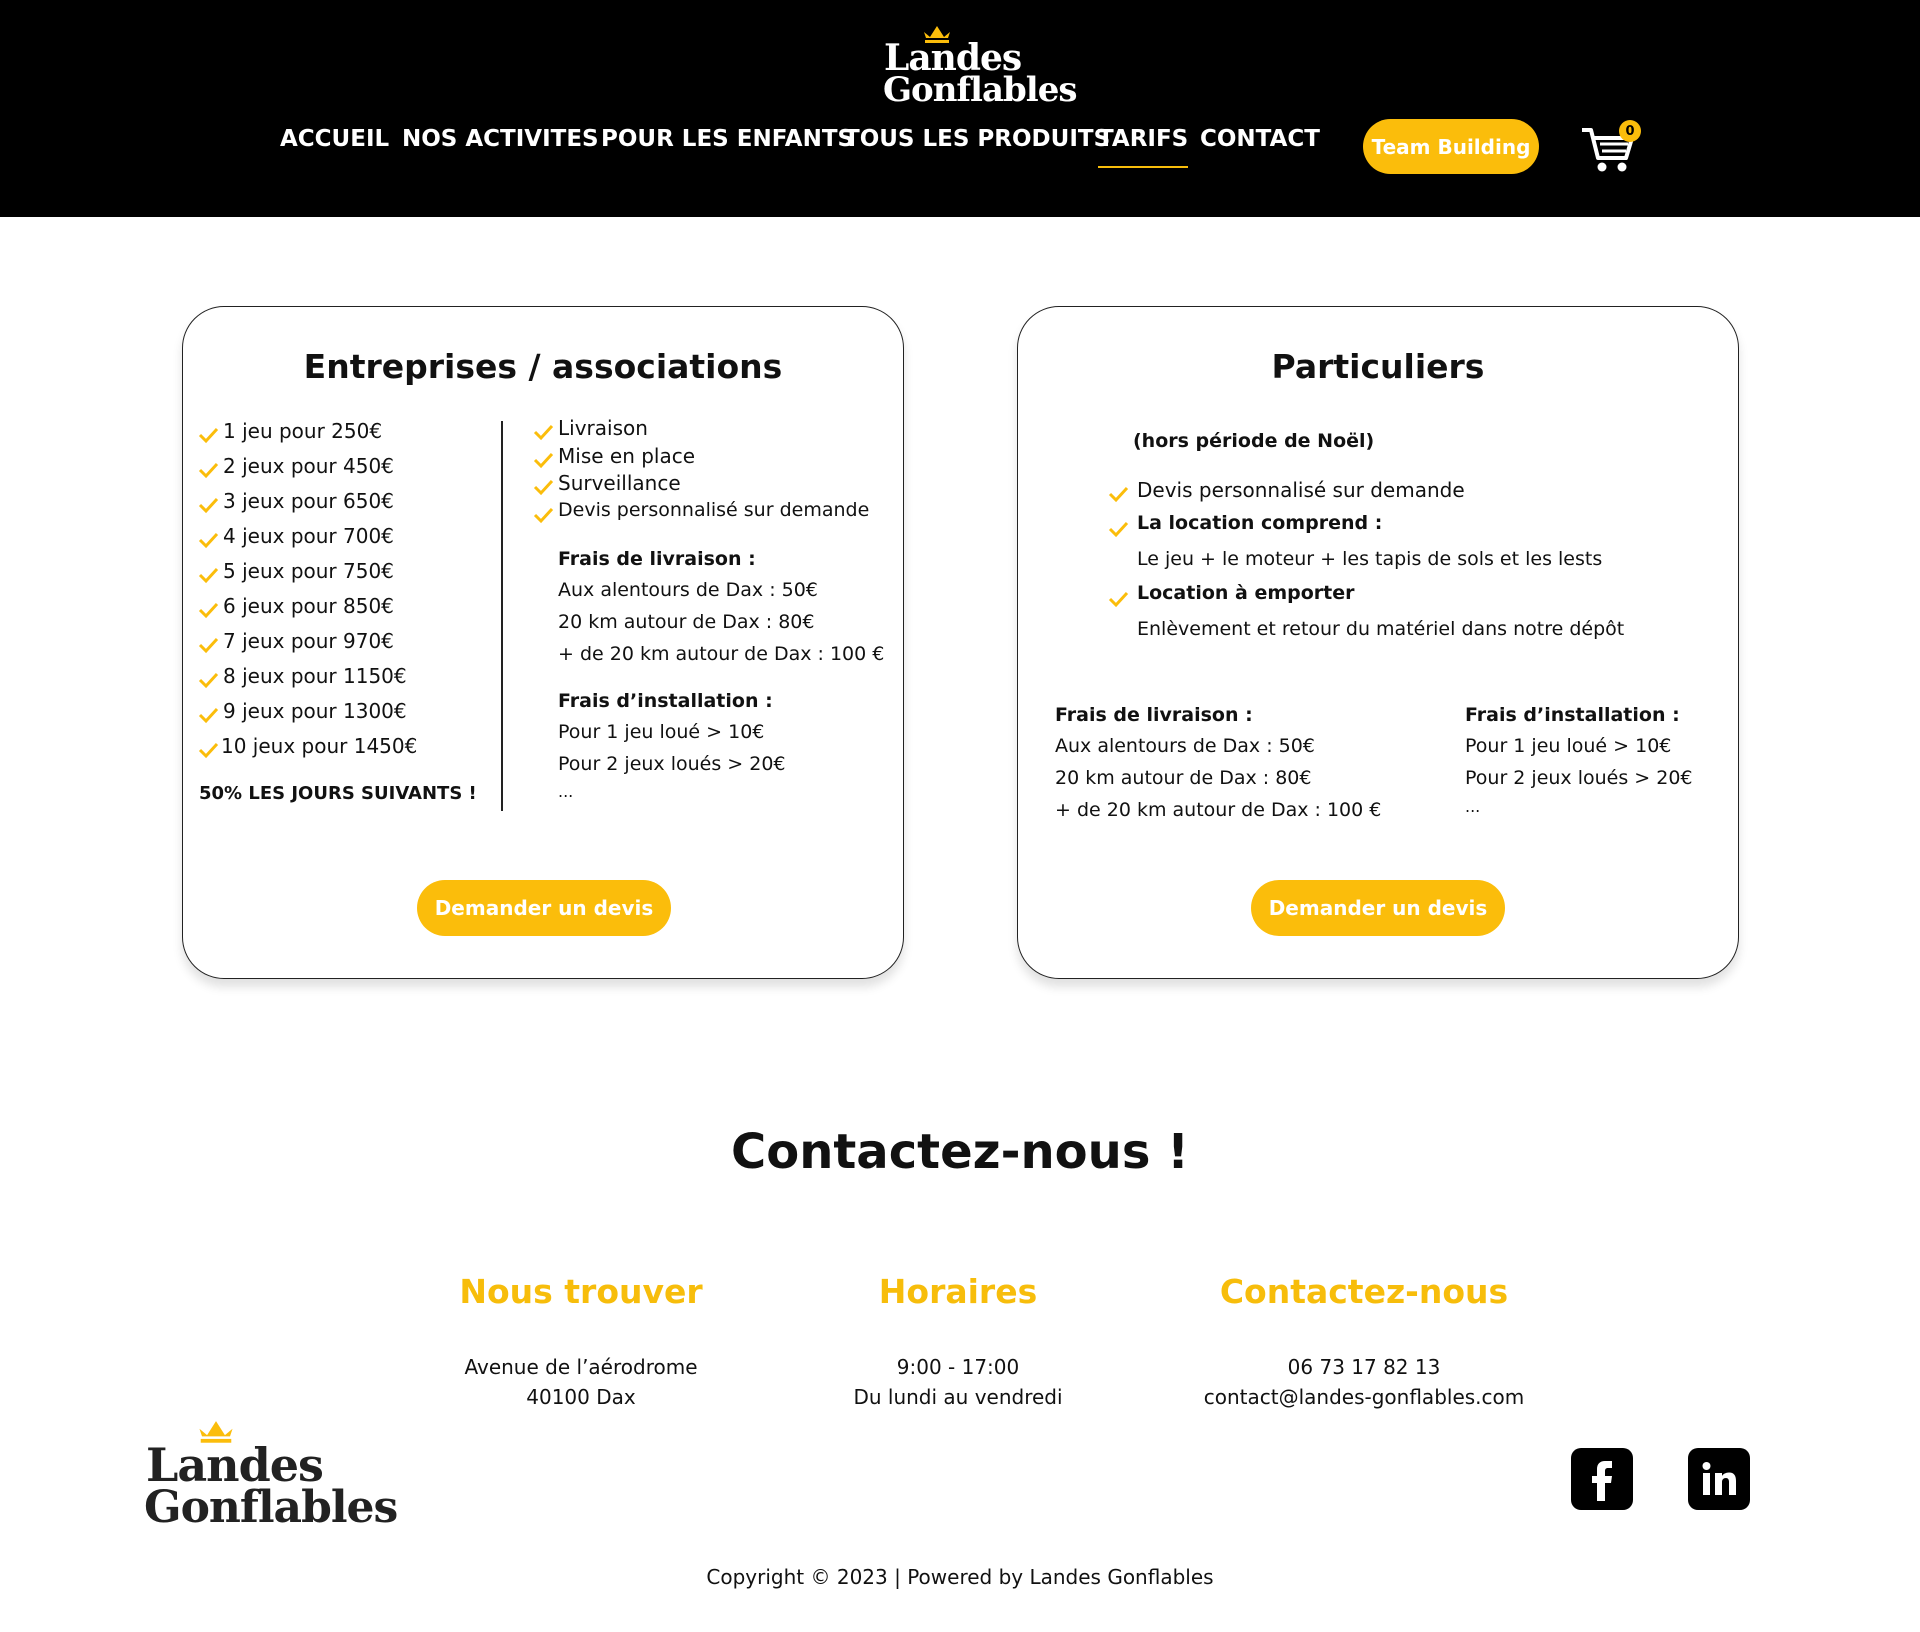  I want to click on linkedin-button, so click(1719, 1479).